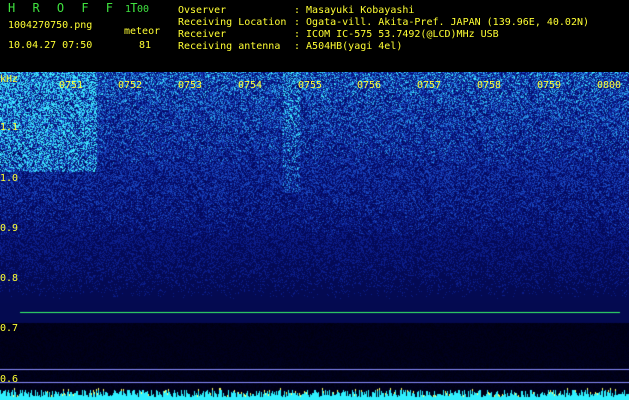 The width and height of the screenshot is (629, 400). I want to click on x-tick-label: 0757, so click(429, 85).